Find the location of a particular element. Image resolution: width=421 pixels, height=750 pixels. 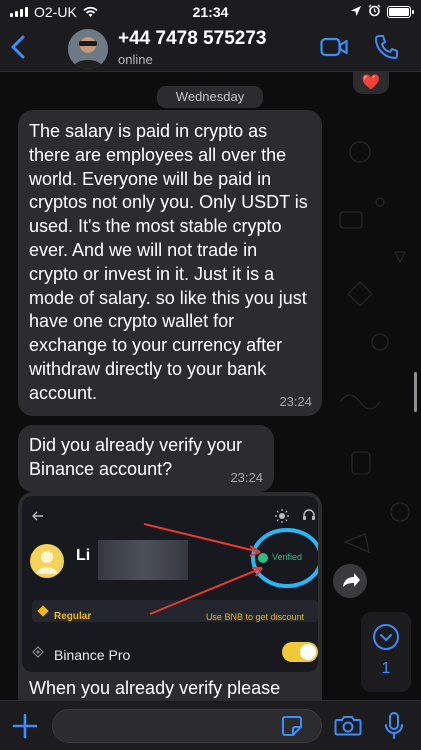

tier-row: Regular Use BNB to get discount is located at coordinates (175, 611).